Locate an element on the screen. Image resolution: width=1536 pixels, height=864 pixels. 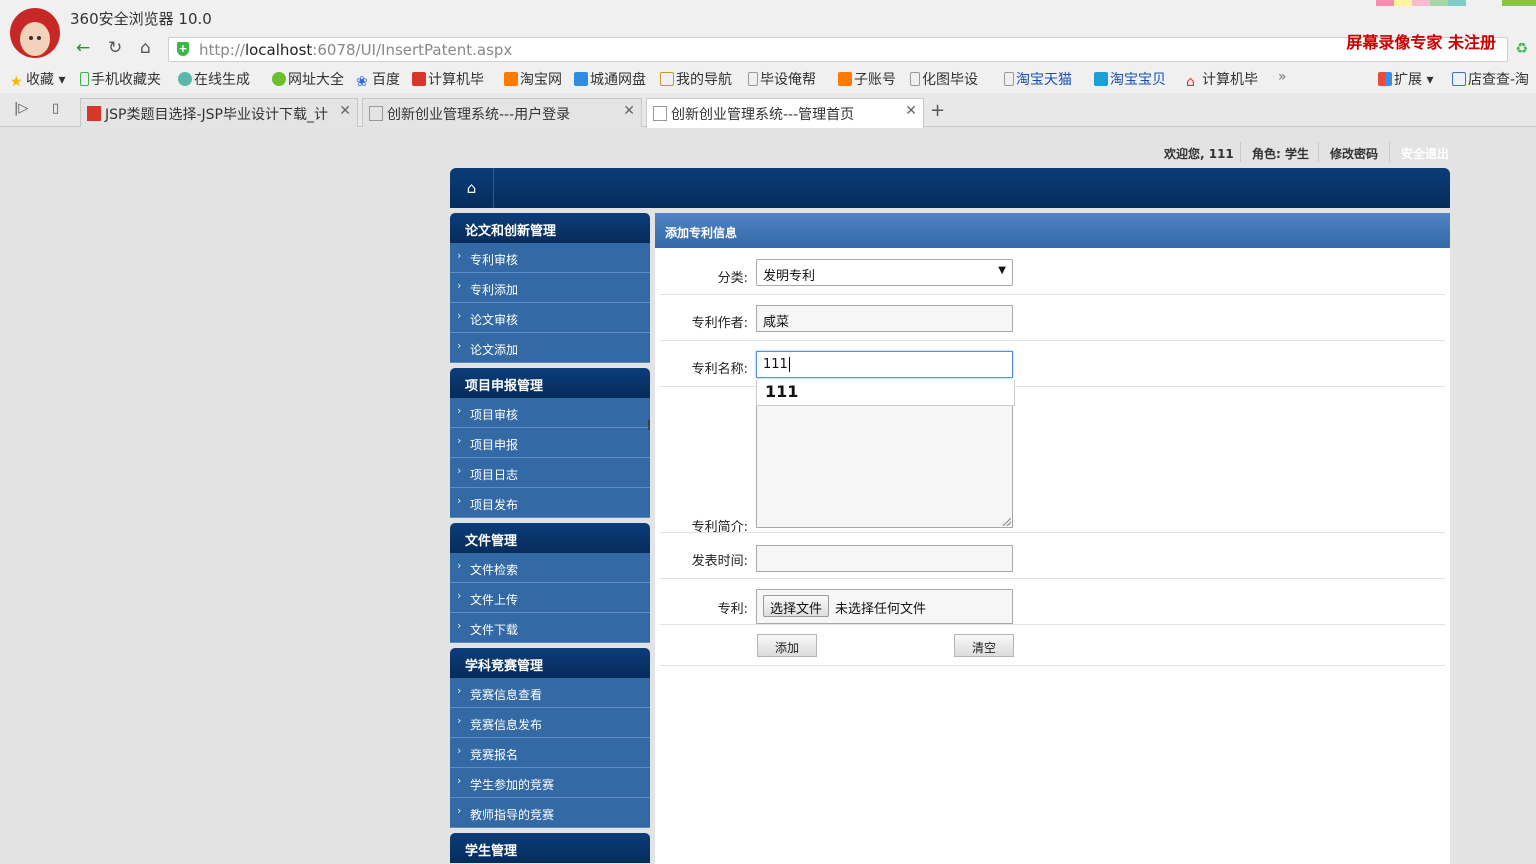
sidebar-item-paper-add: › 论文添加 is located at coordinates (550, 348).